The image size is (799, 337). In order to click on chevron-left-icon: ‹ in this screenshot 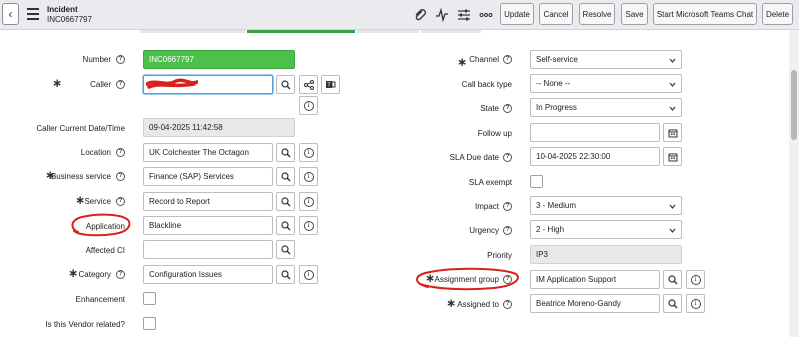, I will do `click(10, 14)`.